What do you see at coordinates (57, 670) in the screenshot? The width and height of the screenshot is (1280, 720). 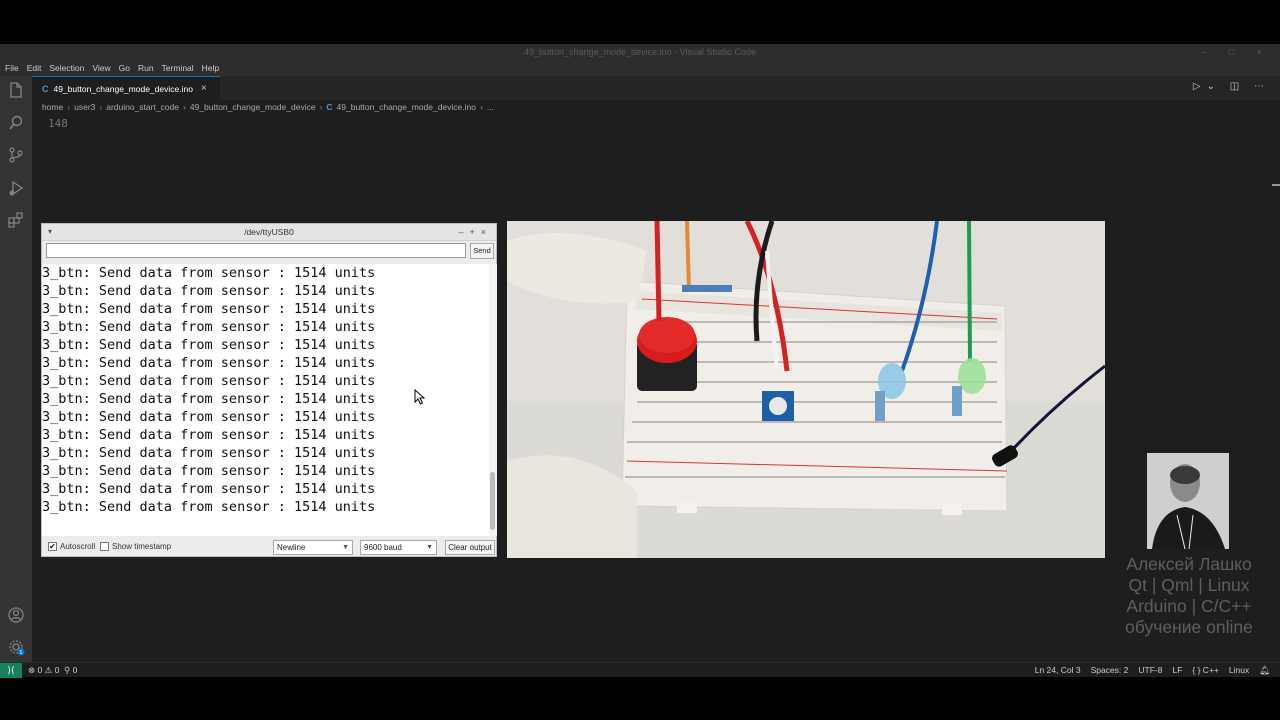 I see `warnings-count: 0` at bounding box center [57, 670].